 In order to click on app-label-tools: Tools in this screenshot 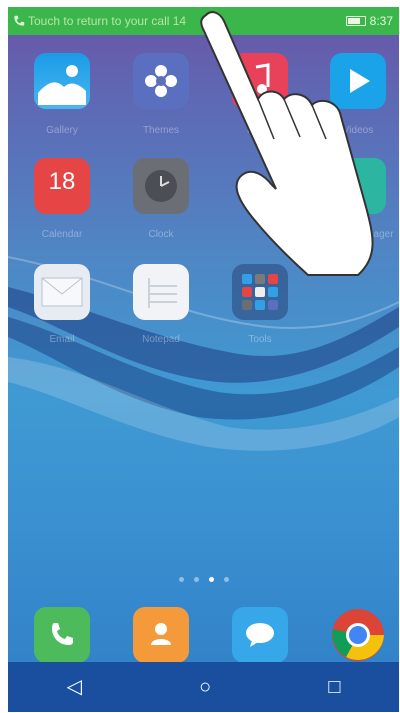, I will do `click(260, 339)`.